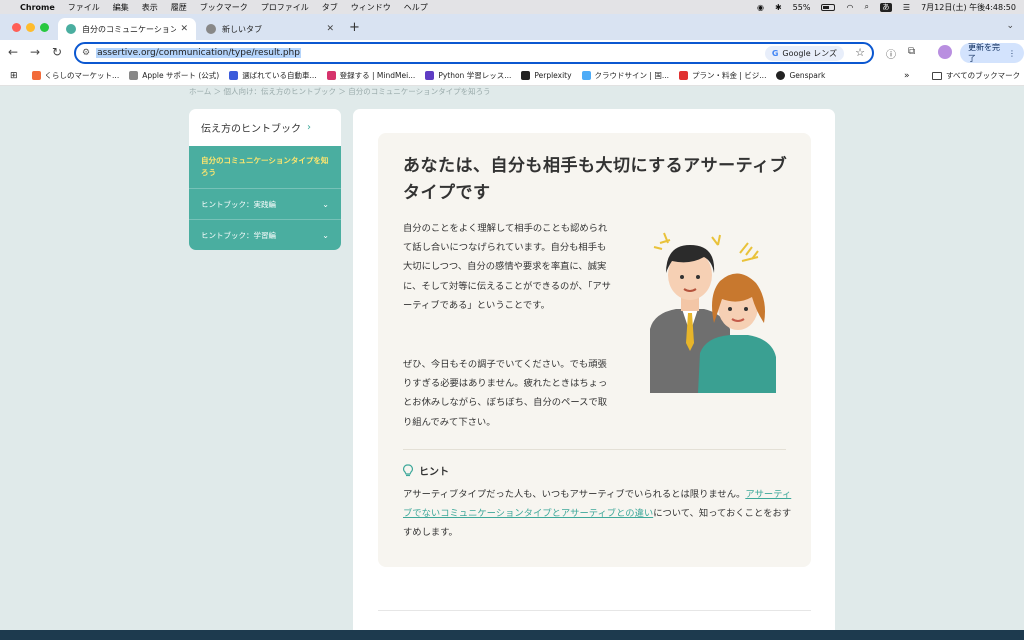 The width and height of the screenshot is (1024, 640). I want to click on hint-title: ヒント, so click(434, 472).